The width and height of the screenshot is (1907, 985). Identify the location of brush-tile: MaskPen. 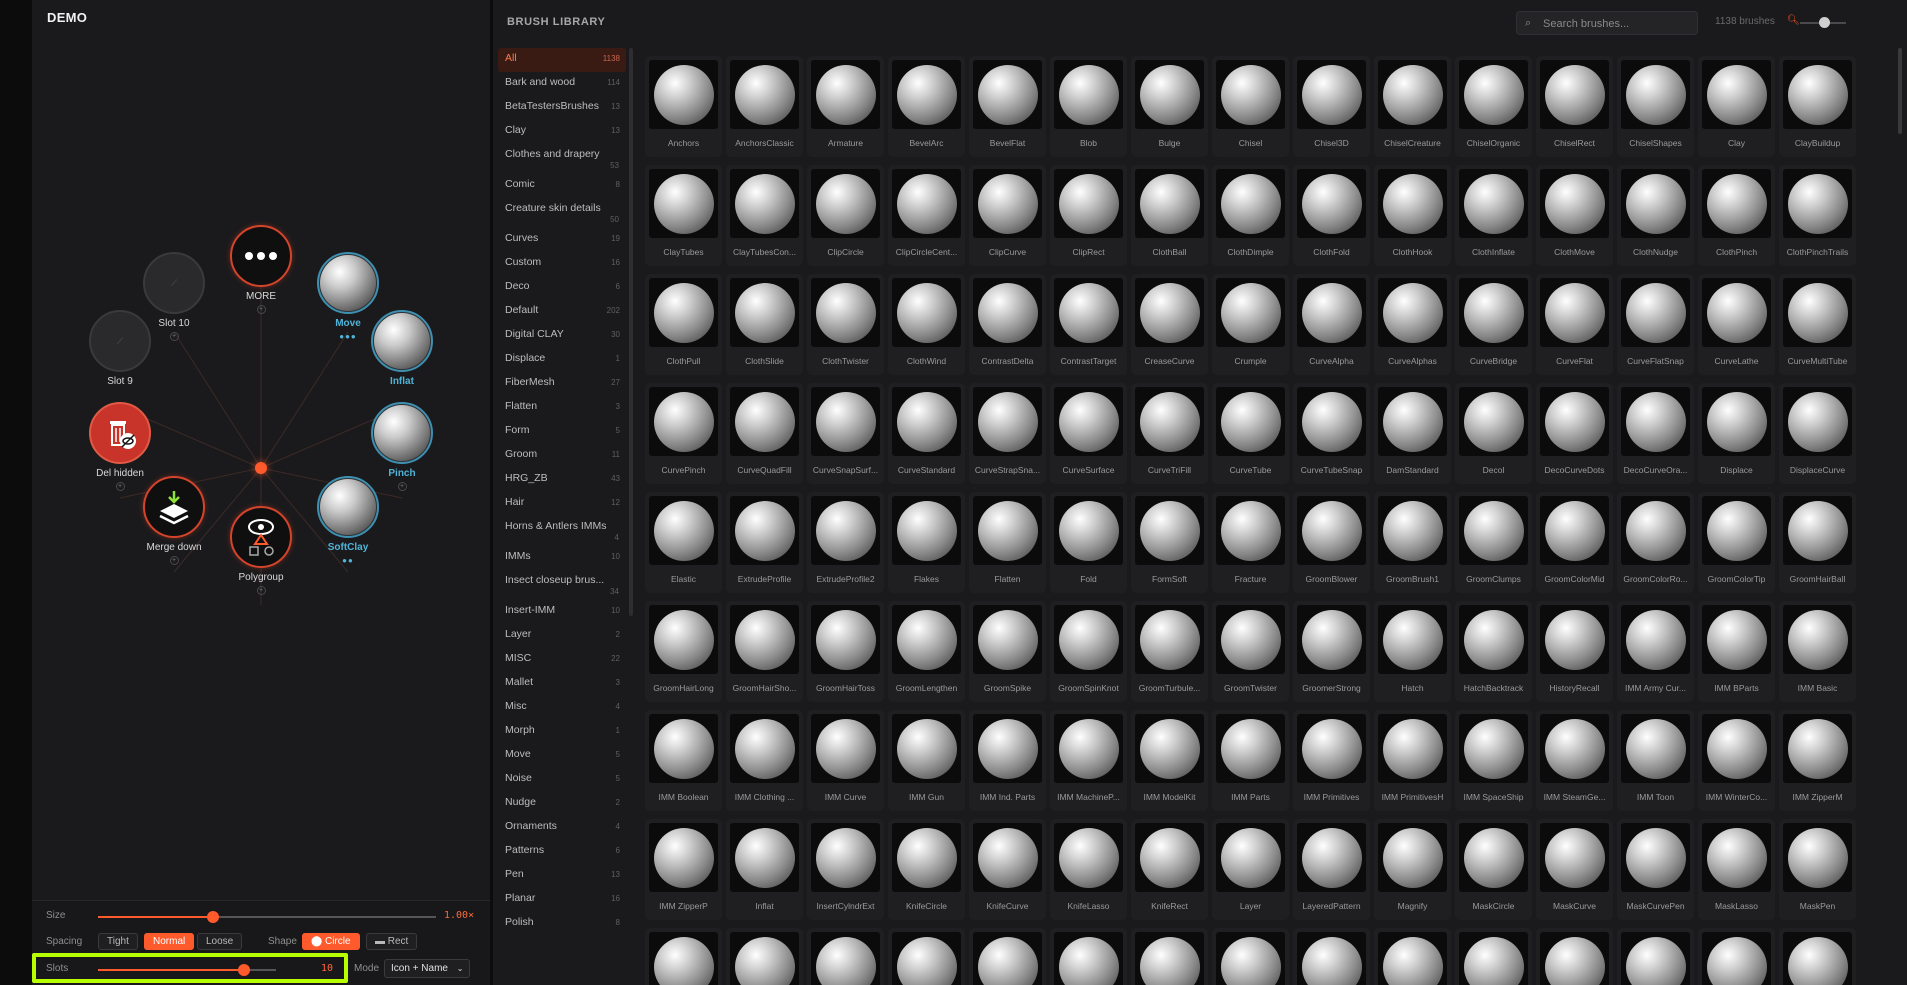
(1817, 869).